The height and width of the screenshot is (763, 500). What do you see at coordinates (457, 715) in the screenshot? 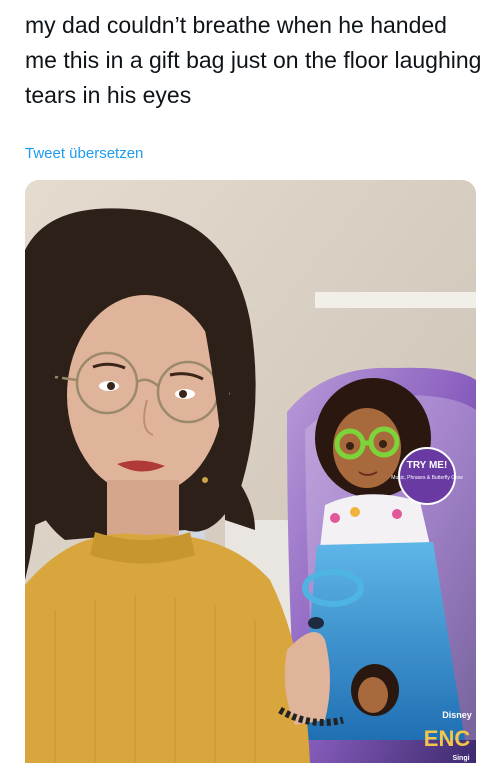
I see `disney-brand: Disney` at bounding box center [457, 715].